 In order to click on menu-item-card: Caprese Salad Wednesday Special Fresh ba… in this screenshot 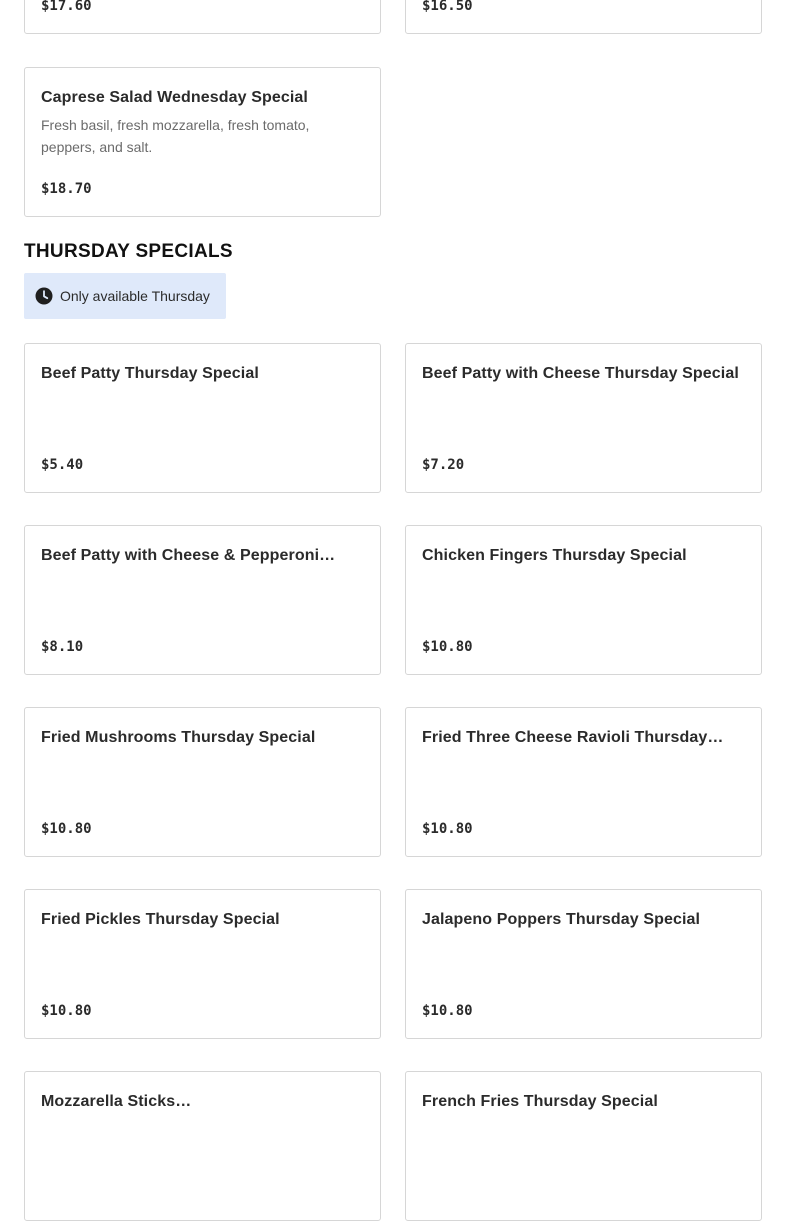, I will do `click(202, 142)`.